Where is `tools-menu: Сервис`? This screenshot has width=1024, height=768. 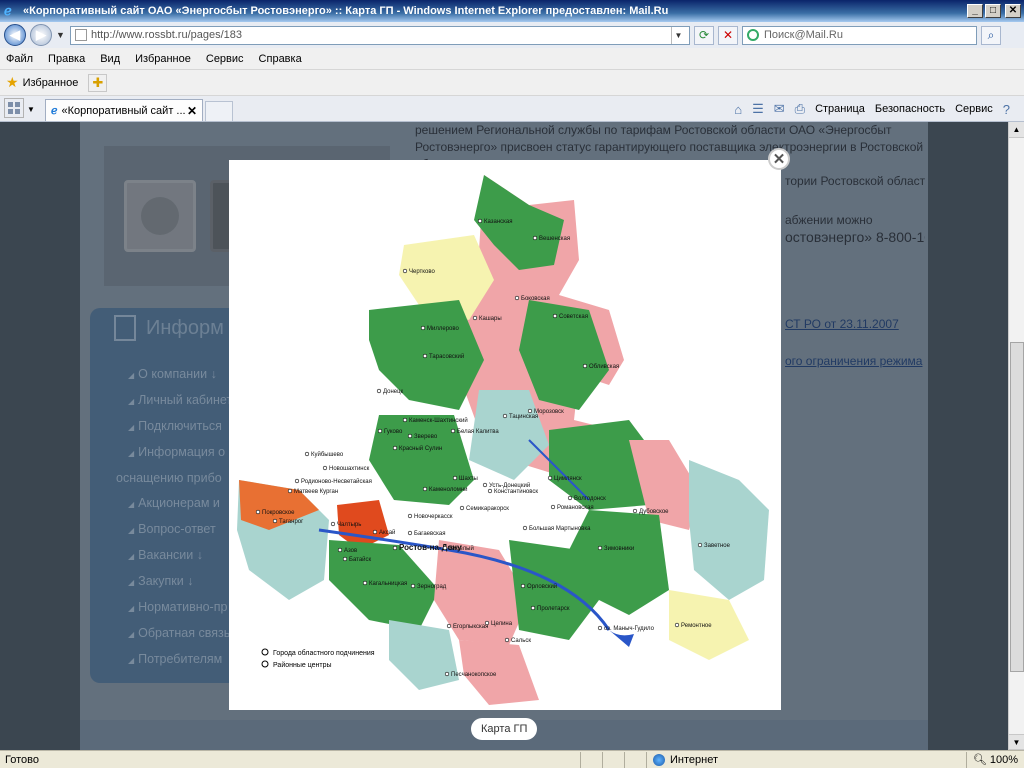 tools-menu: Сервис is located at coordinates (974, 109).